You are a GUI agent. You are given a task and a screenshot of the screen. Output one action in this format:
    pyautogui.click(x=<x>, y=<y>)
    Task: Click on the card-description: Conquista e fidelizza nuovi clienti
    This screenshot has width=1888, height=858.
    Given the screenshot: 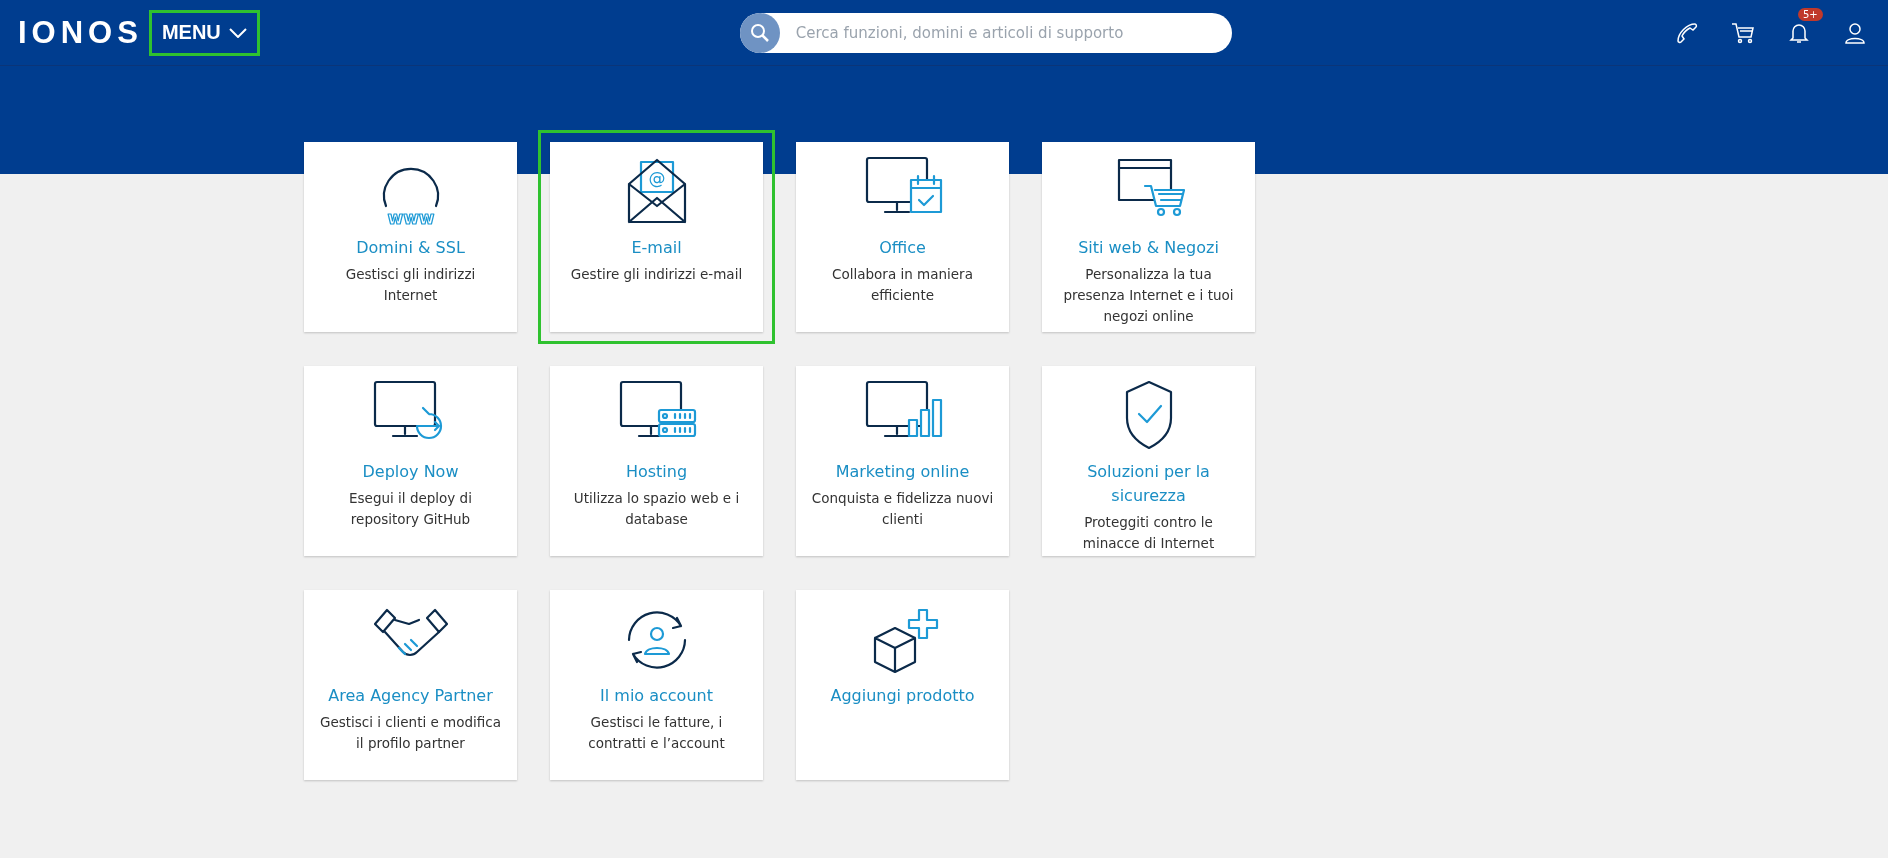 What is the action you would take?
    pyautogui.click(x=902, y=509)
    